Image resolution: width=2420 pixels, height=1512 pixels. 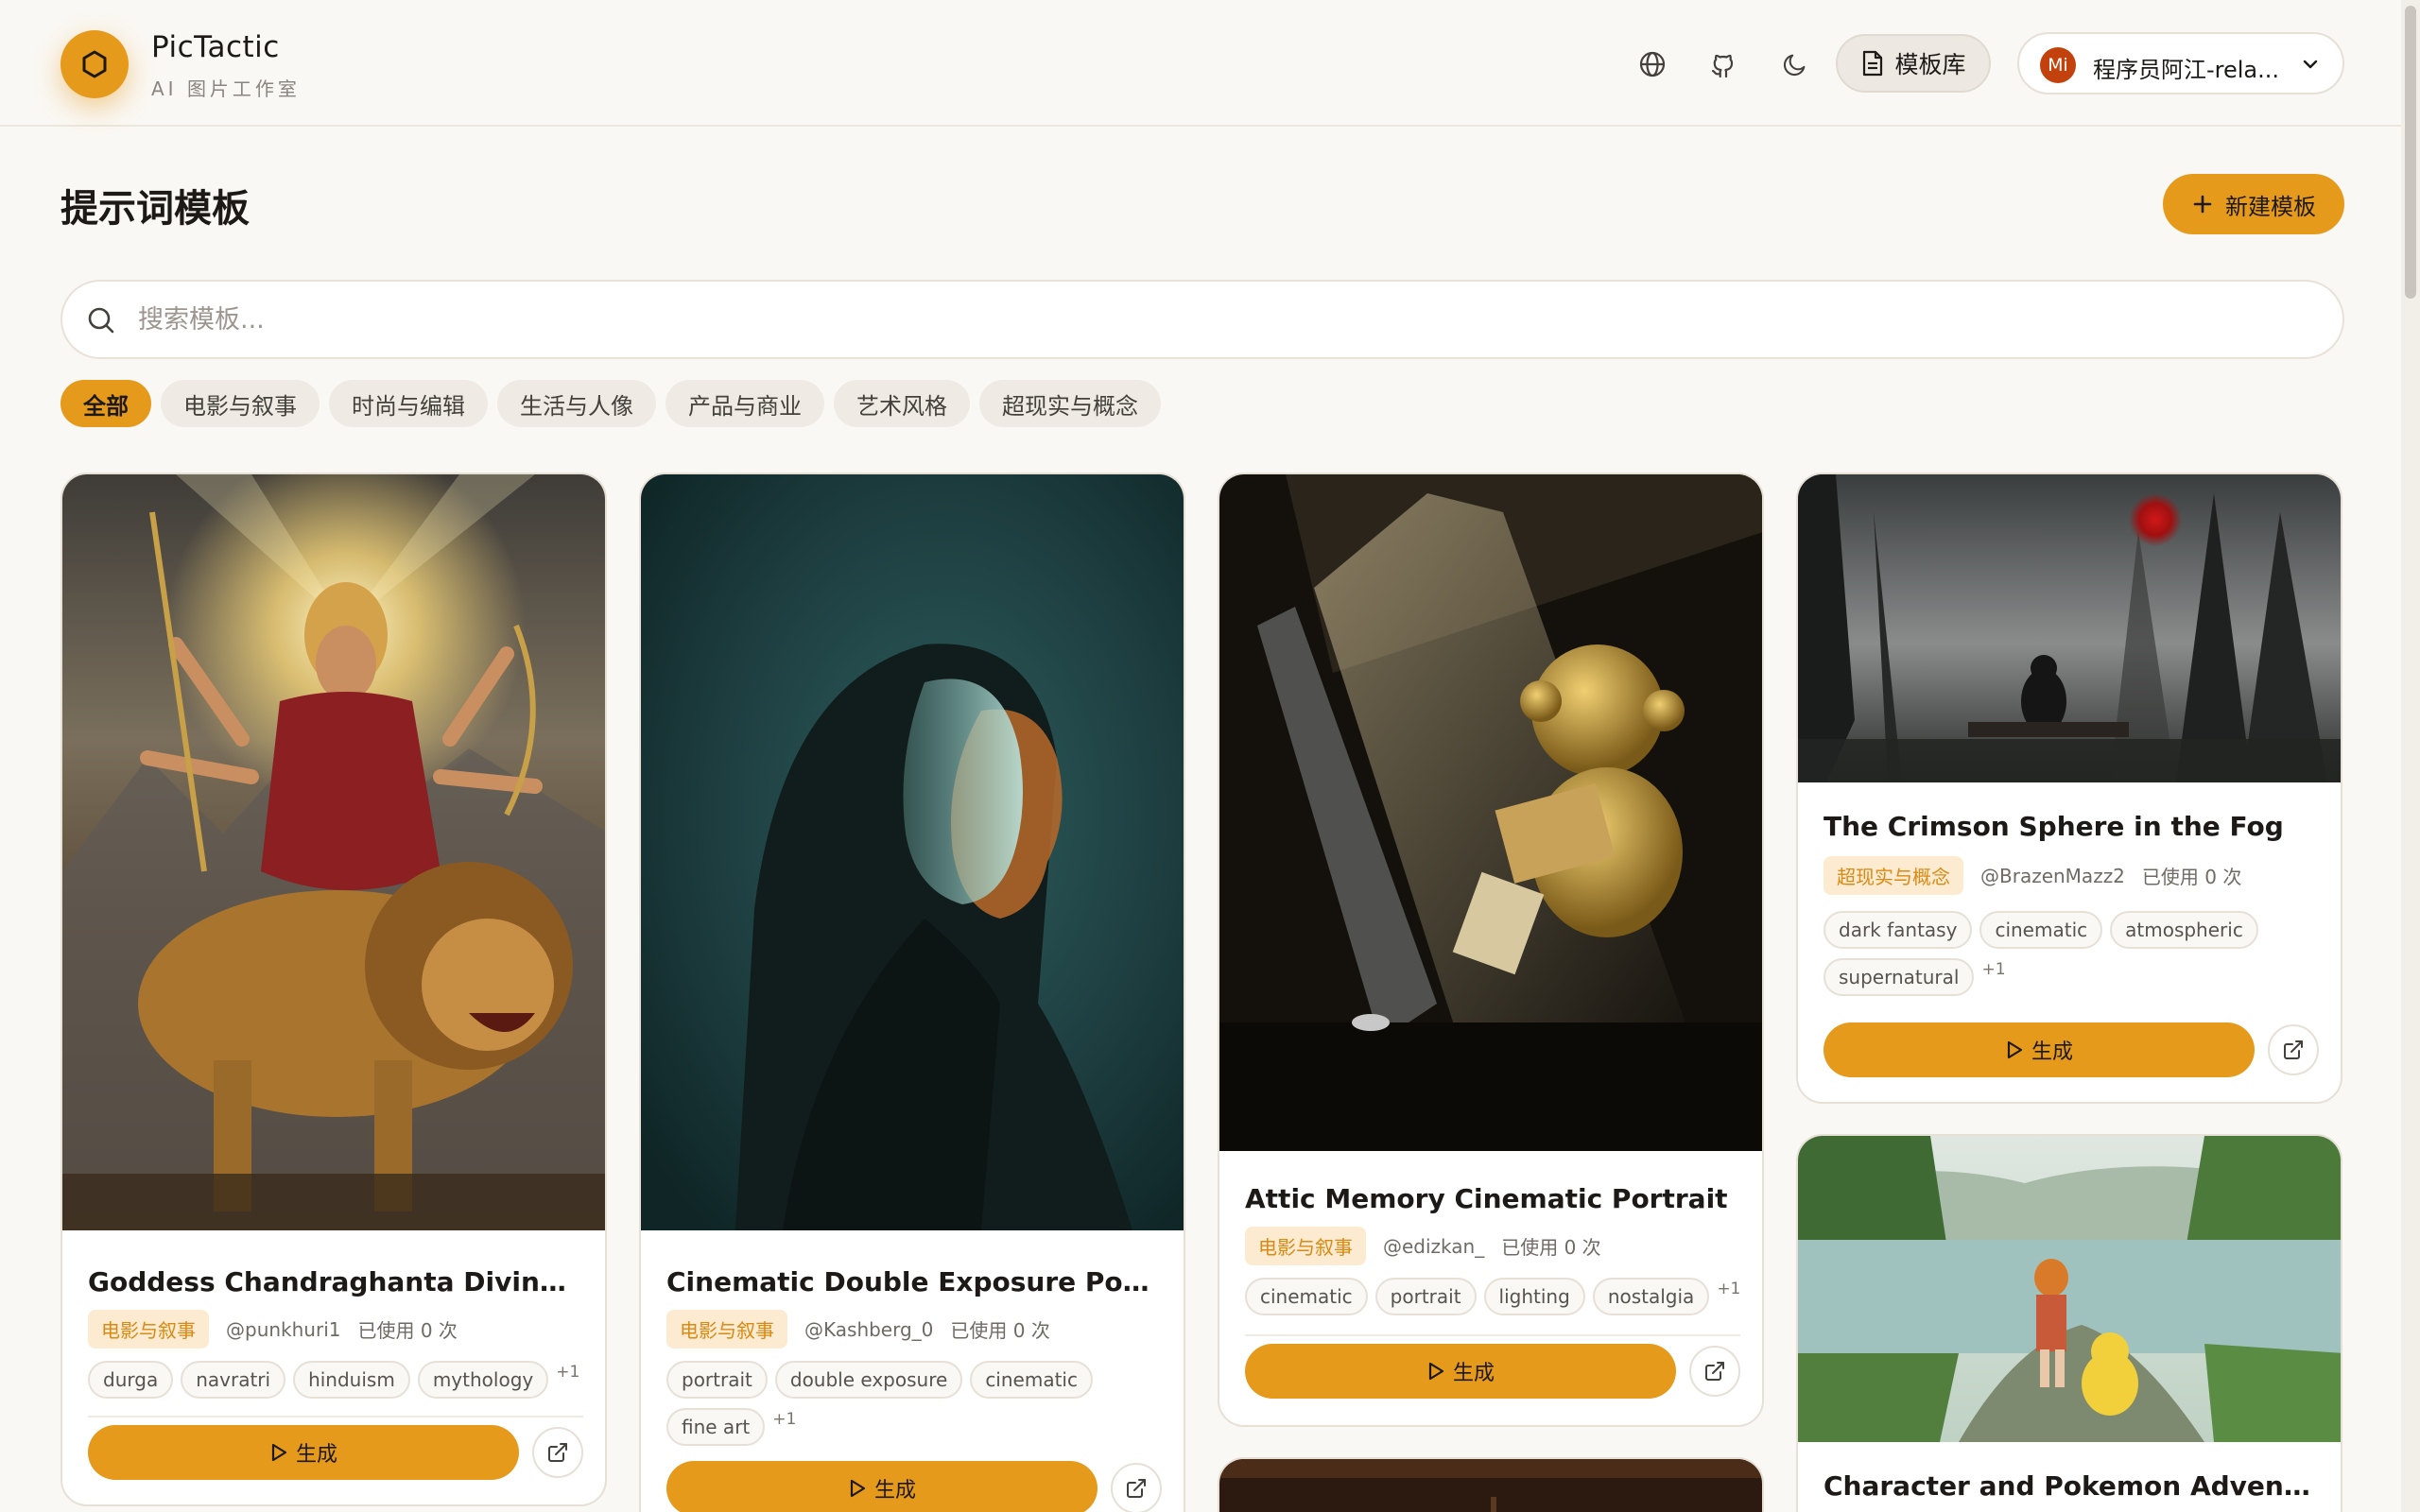 I want to click on new-template-label: 新建模板, so click(x=2270, y=206).